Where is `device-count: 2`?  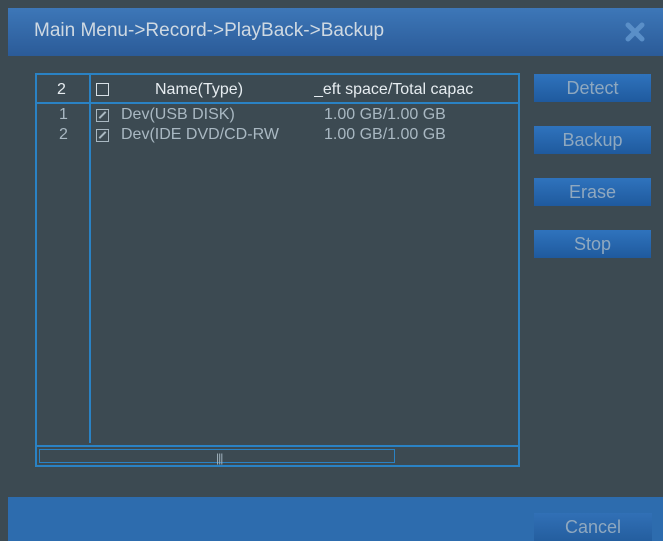
device-count: 2 is located at coordinates (61, 89).